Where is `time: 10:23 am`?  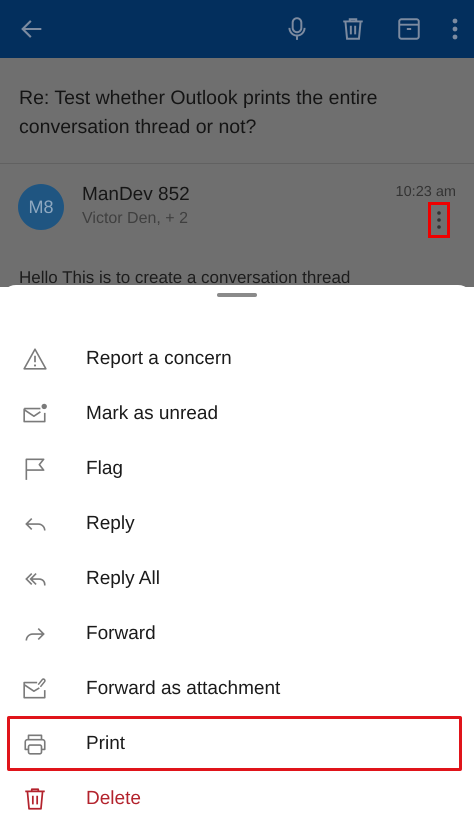
time: 10:23 am is located at coordinates (426, 192).